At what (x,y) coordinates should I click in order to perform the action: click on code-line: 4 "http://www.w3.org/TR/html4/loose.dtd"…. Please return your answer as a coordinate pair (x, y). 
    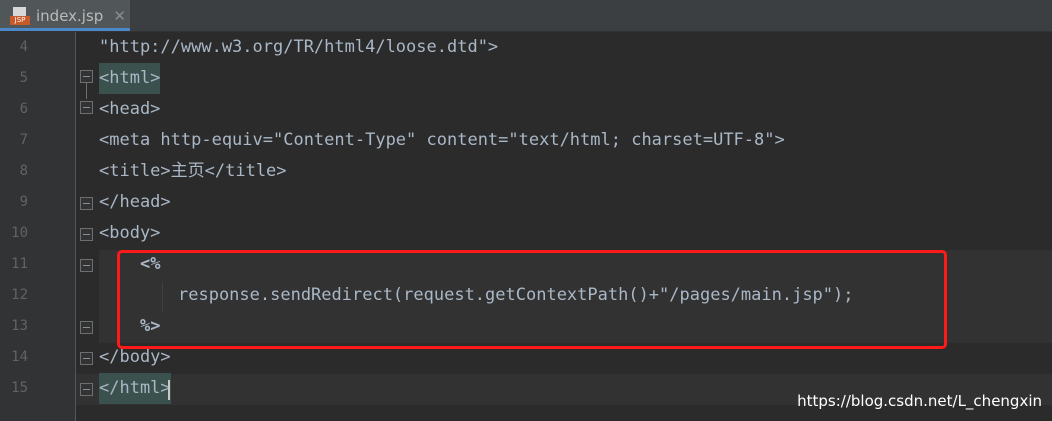
    Looking at the image, I should click on (526, 47).